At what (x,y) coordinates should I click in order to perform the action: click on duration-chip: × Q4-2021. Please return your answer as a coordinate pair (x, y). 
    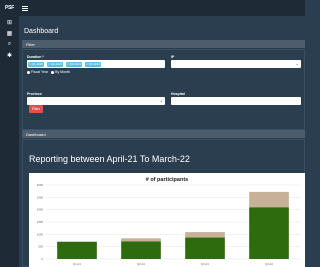
    Looking at the image, I should click on (93, 64).